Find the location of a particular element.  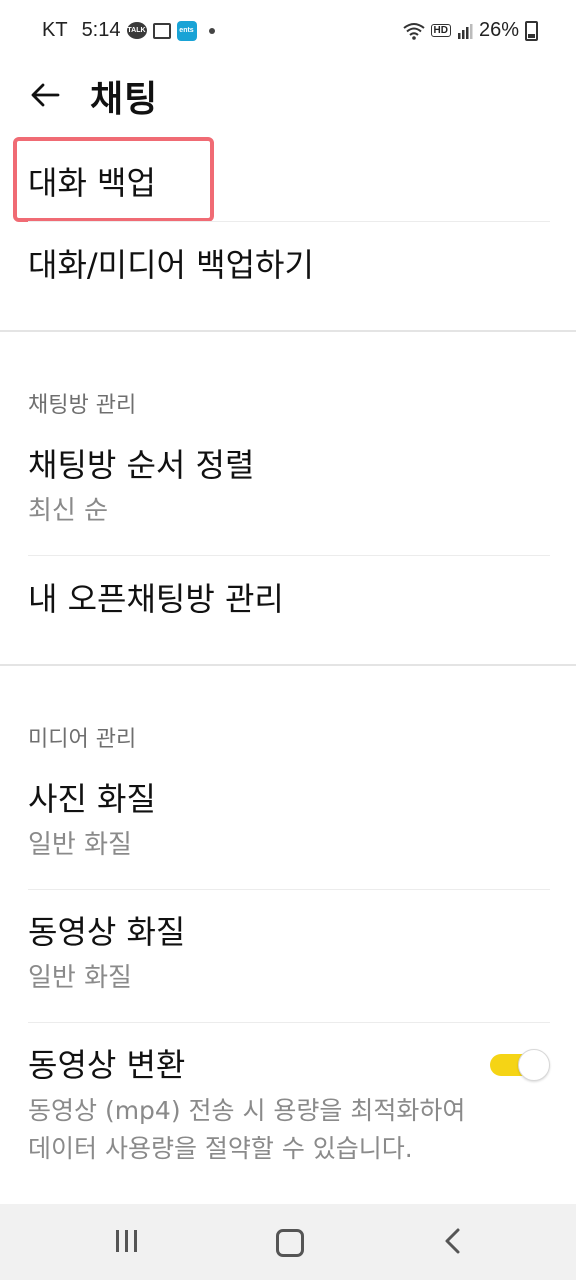

toggle-thumb is located at coordinates (534, 1065).